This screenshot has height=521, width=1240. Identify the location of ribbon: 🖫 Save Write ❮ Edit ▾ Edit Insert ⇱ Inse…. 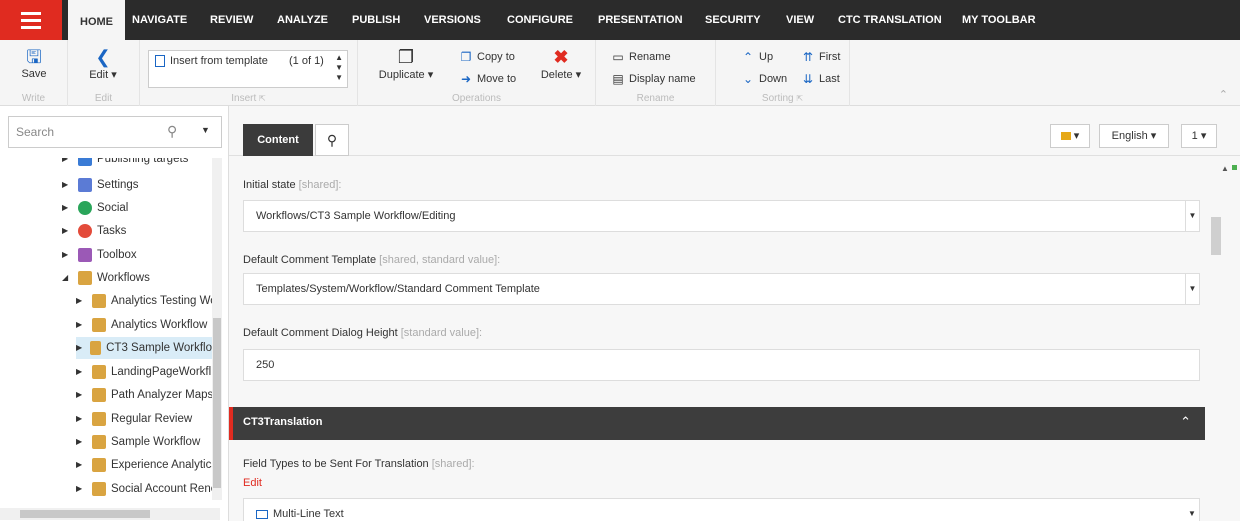
(620, 73).